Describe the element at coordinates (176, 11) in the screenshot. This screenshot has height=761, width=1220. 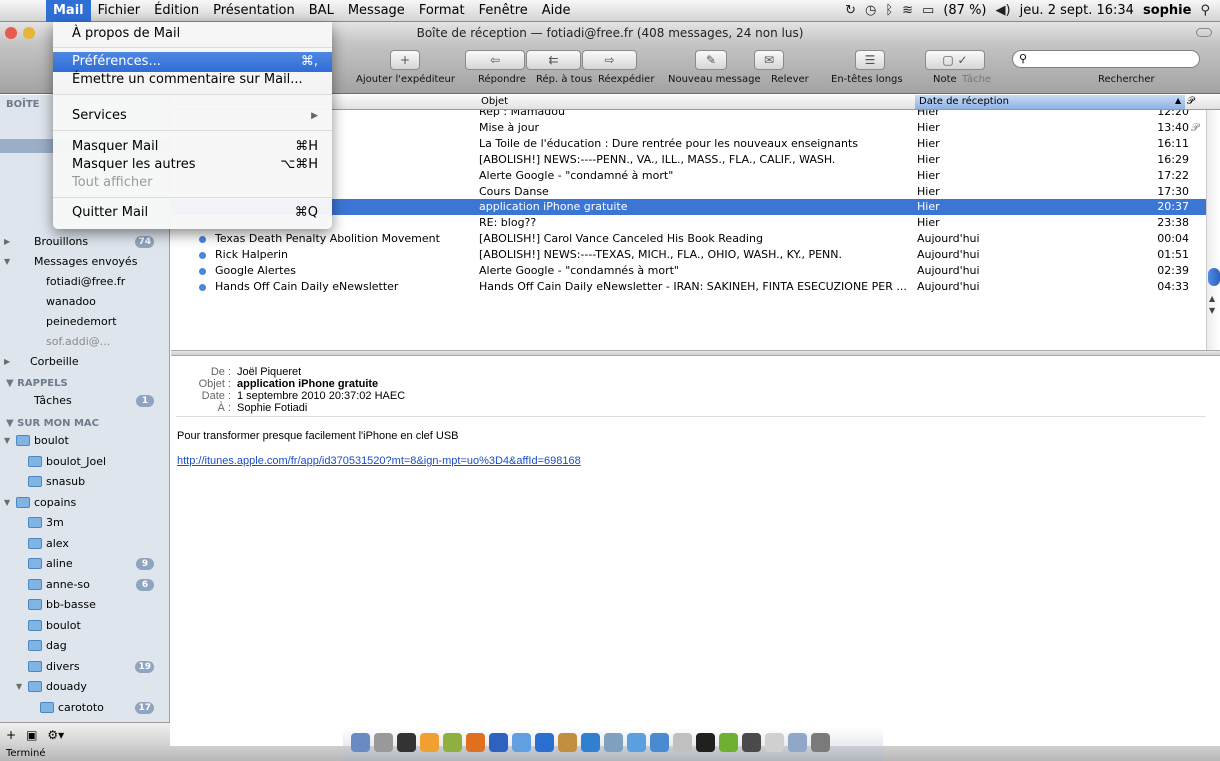
I see `menu-edition: Édition` at that location.